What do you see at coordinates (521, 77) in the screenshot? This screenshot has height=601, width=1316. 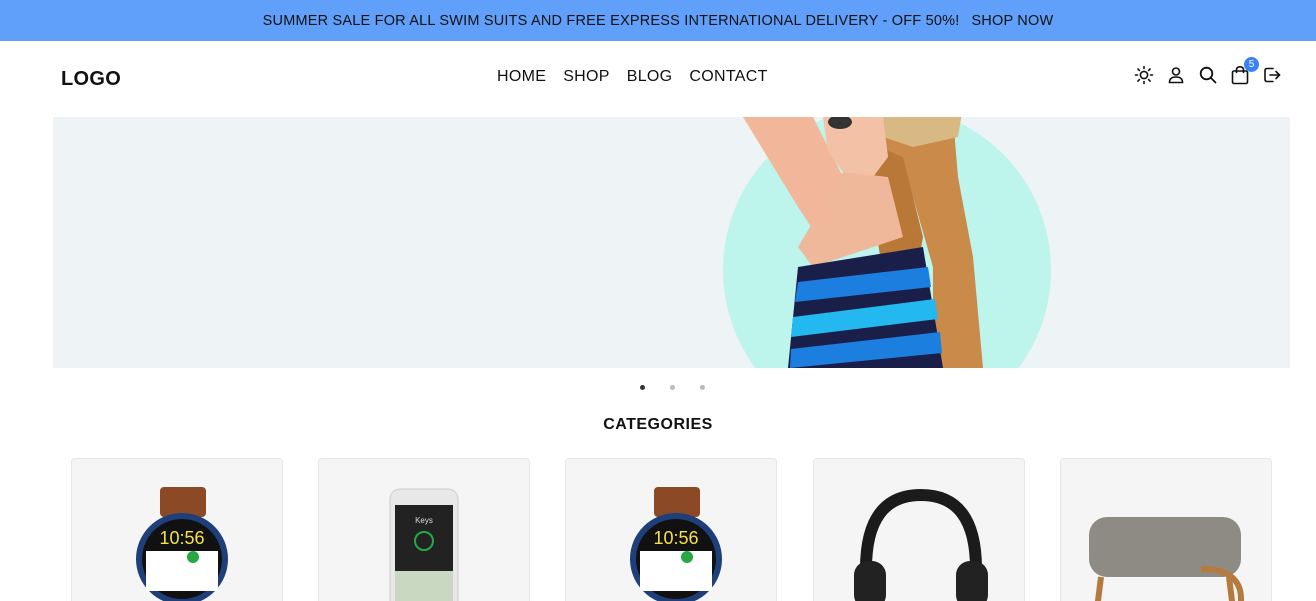 I see `nav-home: HOME` at bounding box center [521, 77].